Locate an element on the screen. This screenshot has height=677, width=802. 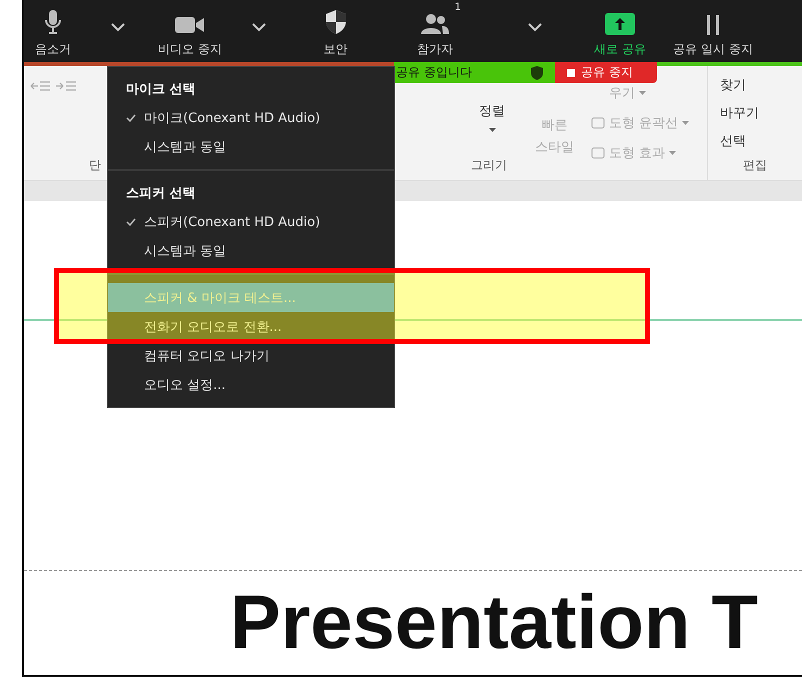
group-label: 그리기 is located at coordinates (489, 165).